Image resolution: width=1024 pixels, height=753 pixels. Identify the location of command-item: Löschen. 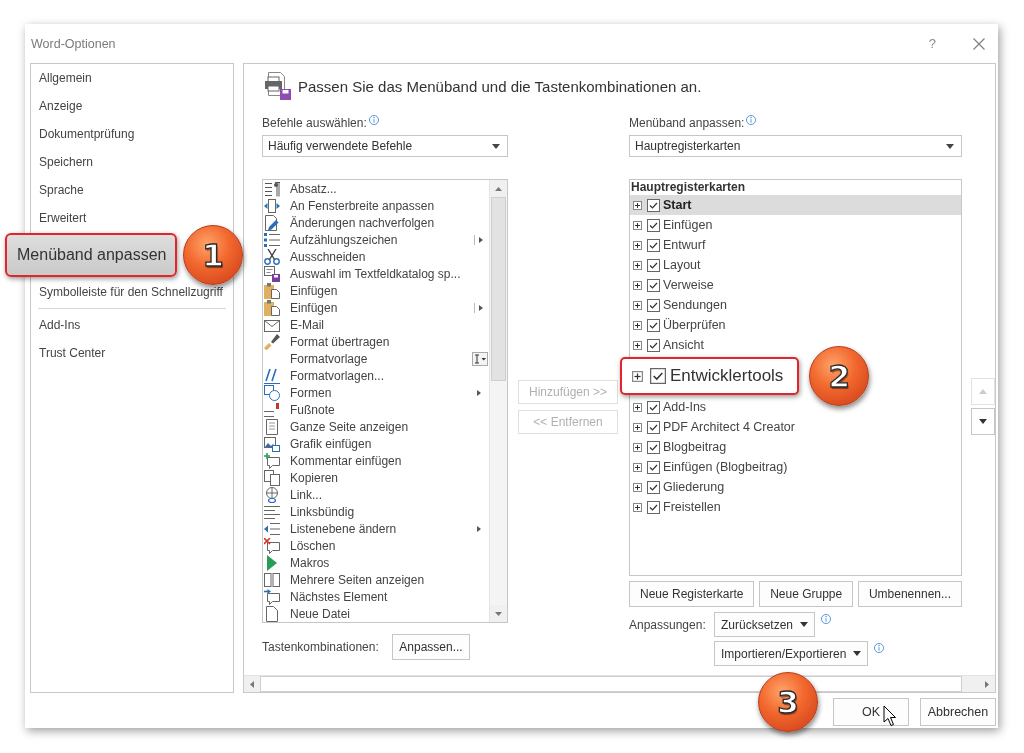
(376, 545).